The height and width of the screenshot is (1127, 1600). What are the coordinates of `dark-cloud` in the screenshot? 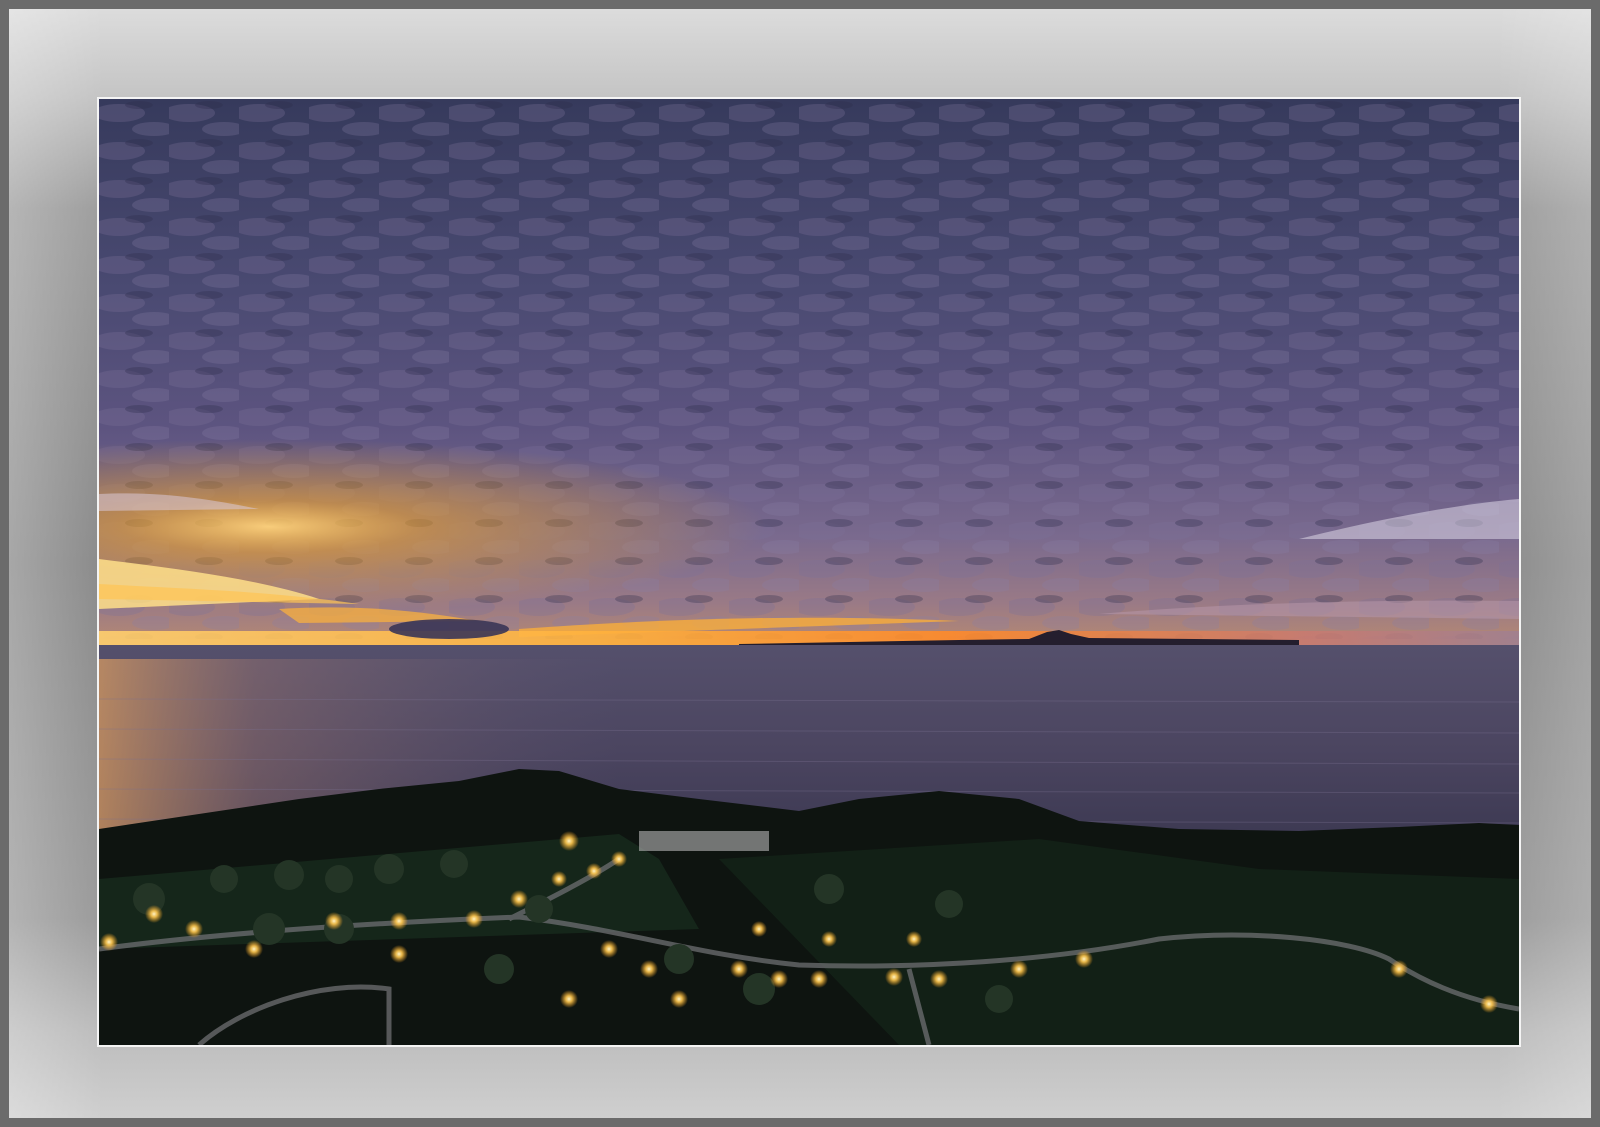 It's located at (449, 629).